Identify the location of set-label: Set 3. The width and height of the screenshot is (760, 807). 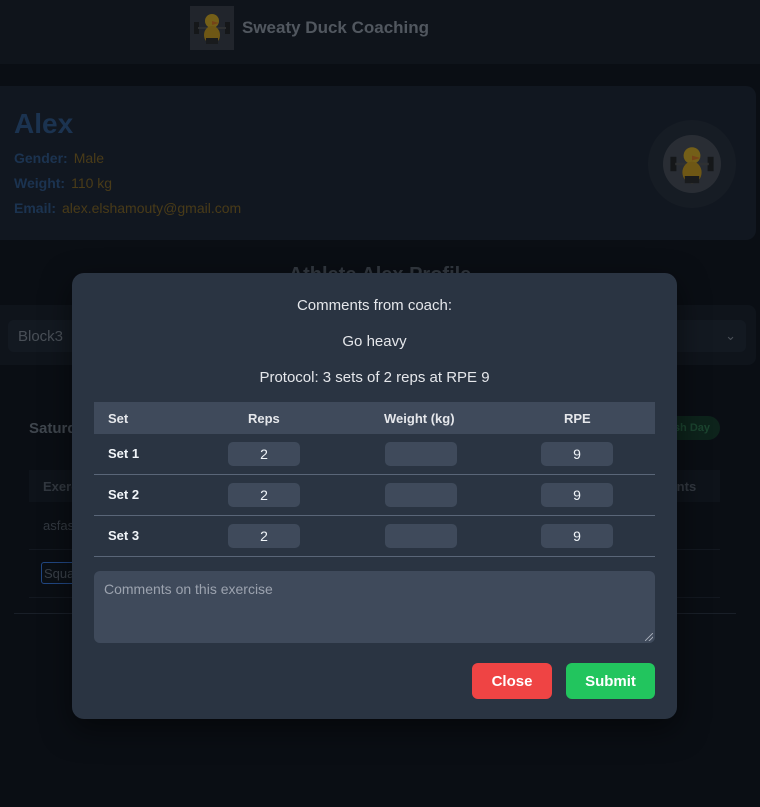
(124, 535).